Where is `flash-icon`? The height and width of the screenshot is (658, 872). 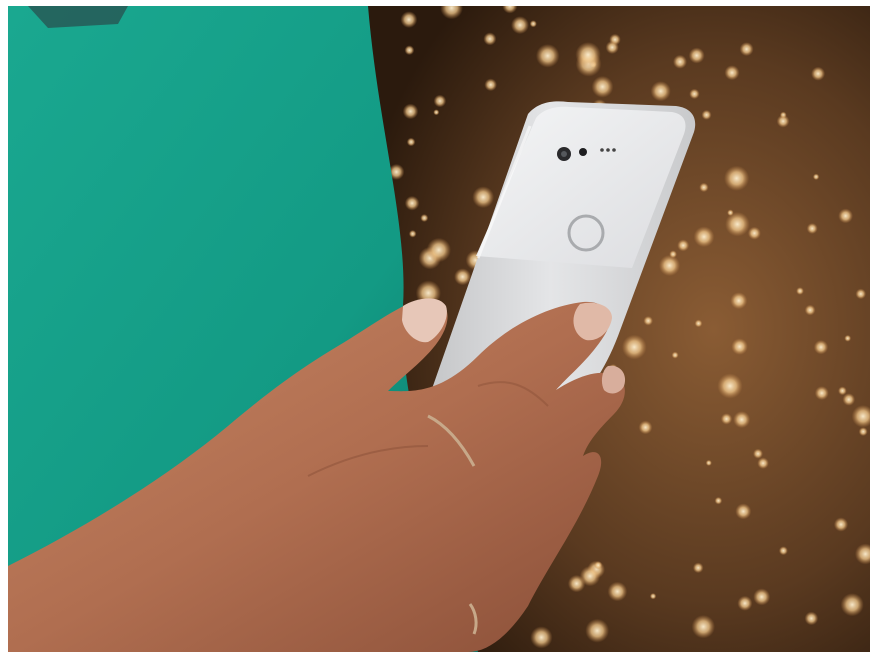
flash-icon is located at coordinates (583, 152).